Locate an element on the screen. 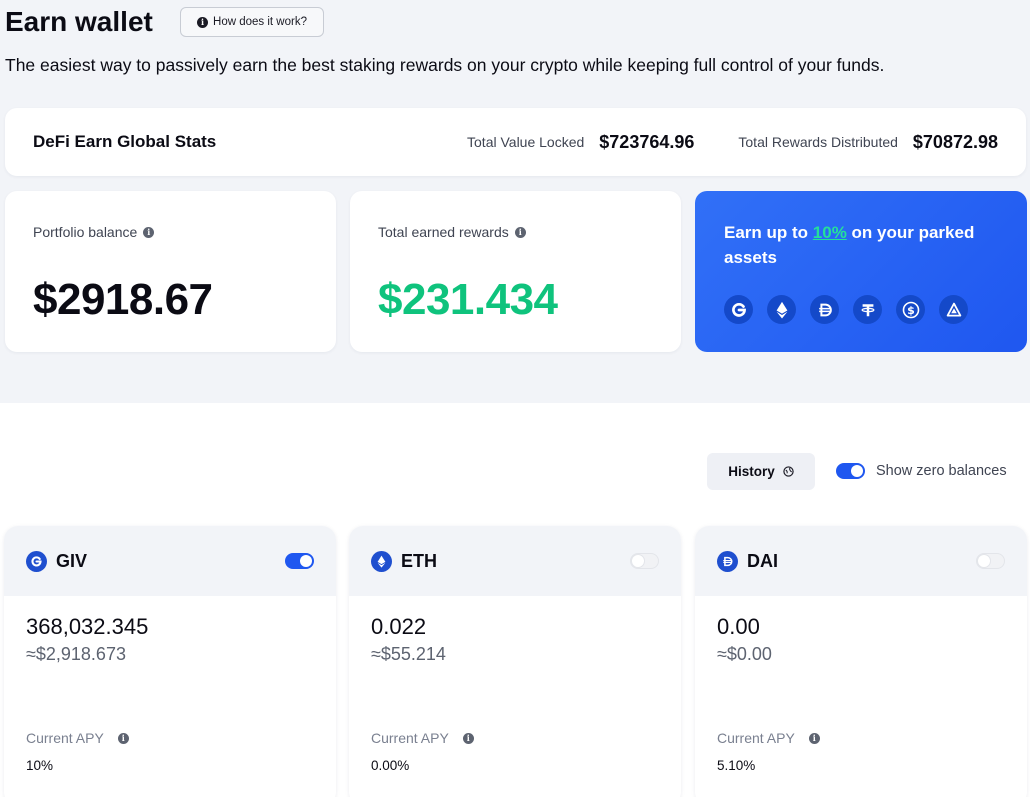 Image resolution: width=1030 pixels, height=797 pixels. global-stats-title: DeFi Earn Global Stats is located at coordinates (125, 141).